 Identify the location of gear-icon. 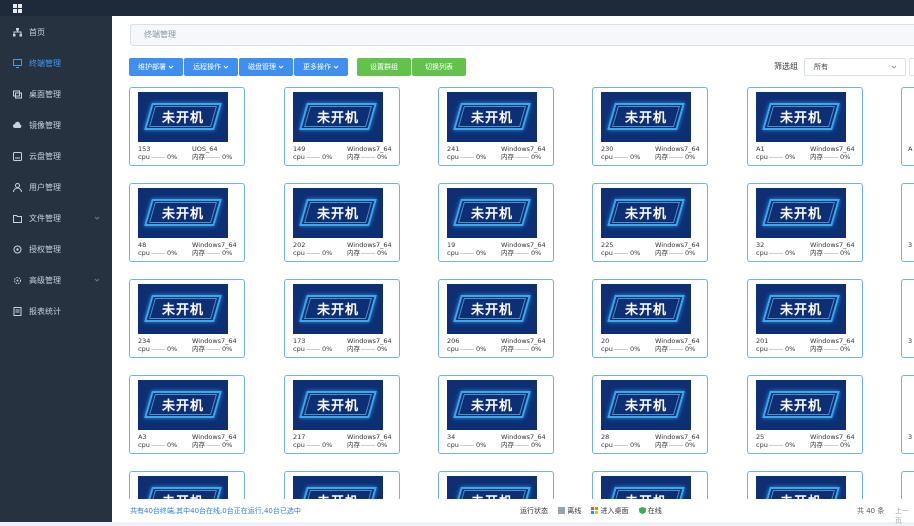
(17, 249).